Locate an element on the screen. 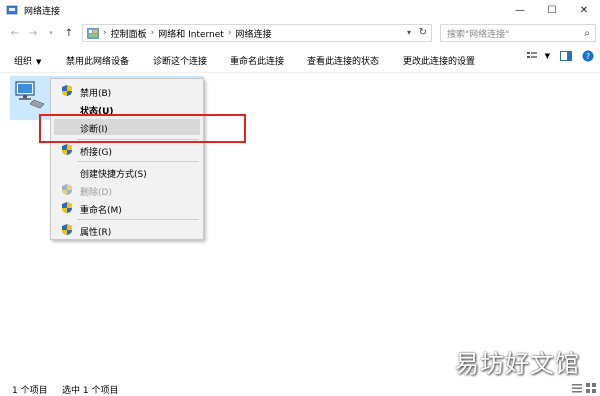 The height and width of the screenshot is (396, 600). maximize-button: ☐ is located at coordinates (552, 10).